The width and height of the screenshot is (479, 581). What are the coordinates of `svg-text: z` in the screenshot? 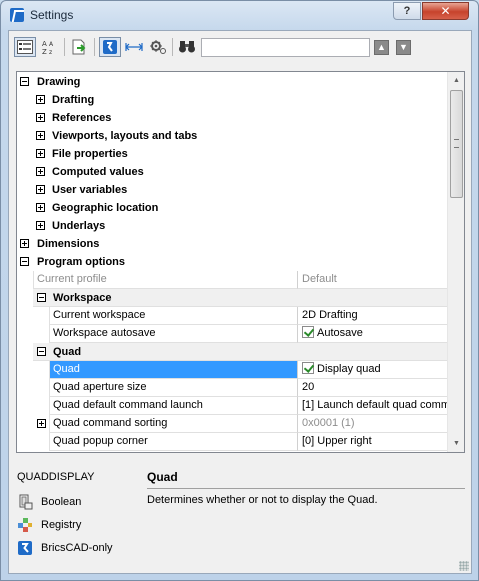 It's located at (50, 52).